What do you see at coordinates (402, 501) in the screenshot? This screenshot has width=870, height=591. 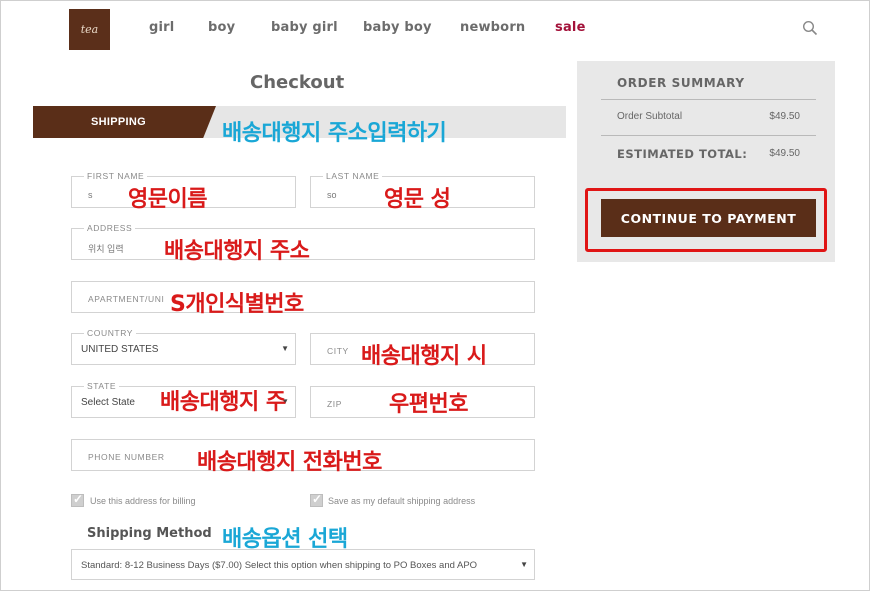 I see `default-address-checkbox-label: Save as my default shipping address` at bounding box center [402, 501].